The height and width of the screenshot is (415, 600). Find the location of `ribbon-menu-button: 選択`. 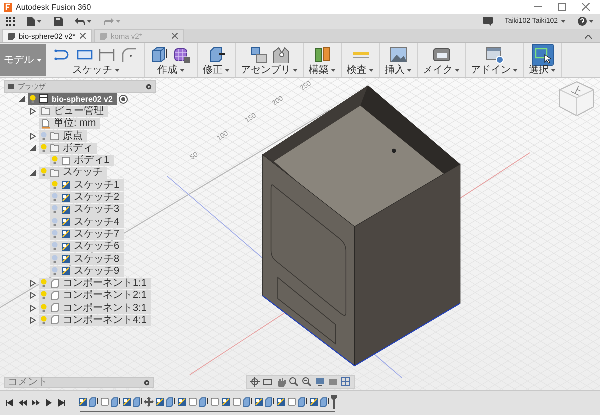

ribbon-menu-button: 選択 is located at coordinates (542, 70).